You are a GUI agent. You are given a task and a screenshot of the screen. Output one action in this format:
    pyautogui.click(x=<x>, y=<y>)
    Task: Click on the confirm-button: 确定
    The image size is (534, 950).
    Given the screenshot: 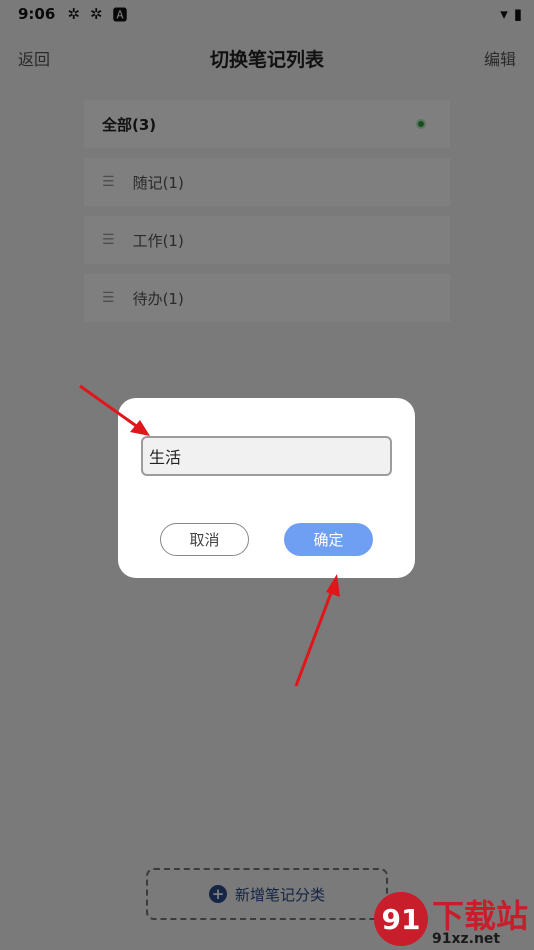 What is the action you would take?
    pyautogui.click(x=328, y=539)
    